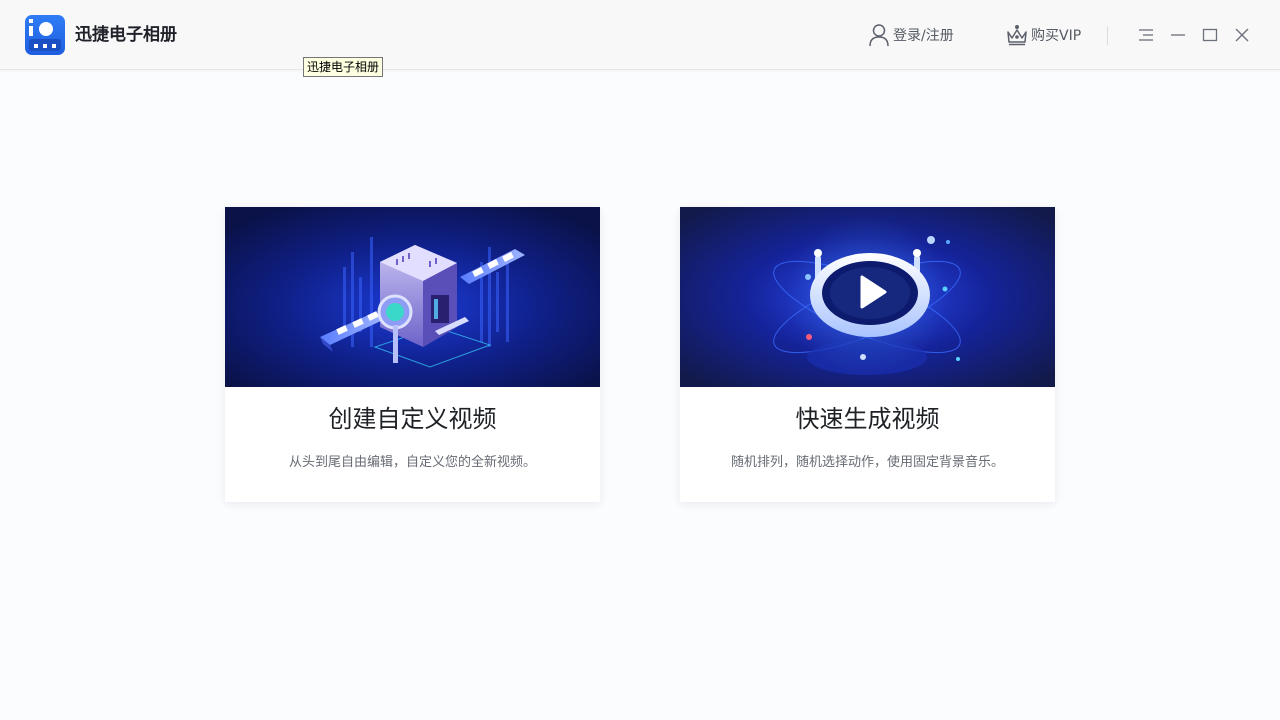 The width and height of the screenshot is (1280, 720). I want to click on minimize-button, so click(1178, 35).